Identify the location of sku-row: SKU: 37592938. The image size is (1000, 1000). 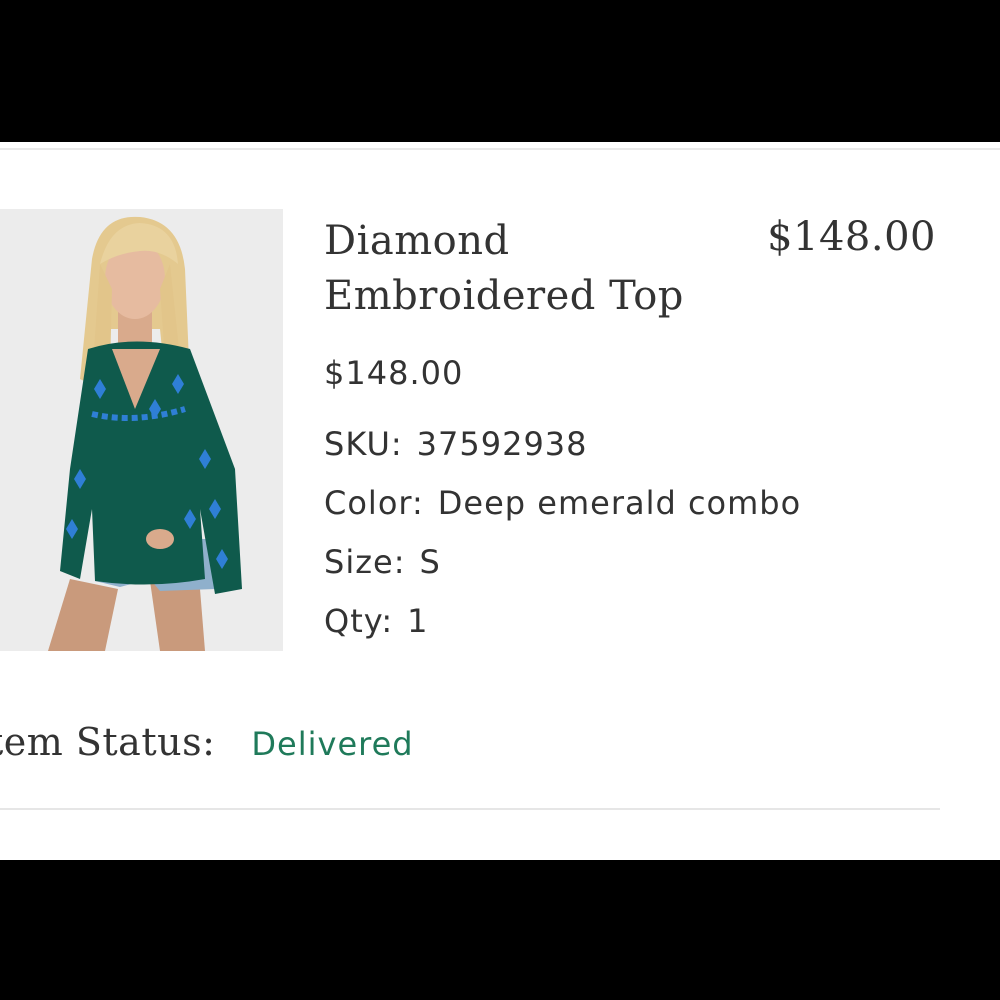
(456, 444).